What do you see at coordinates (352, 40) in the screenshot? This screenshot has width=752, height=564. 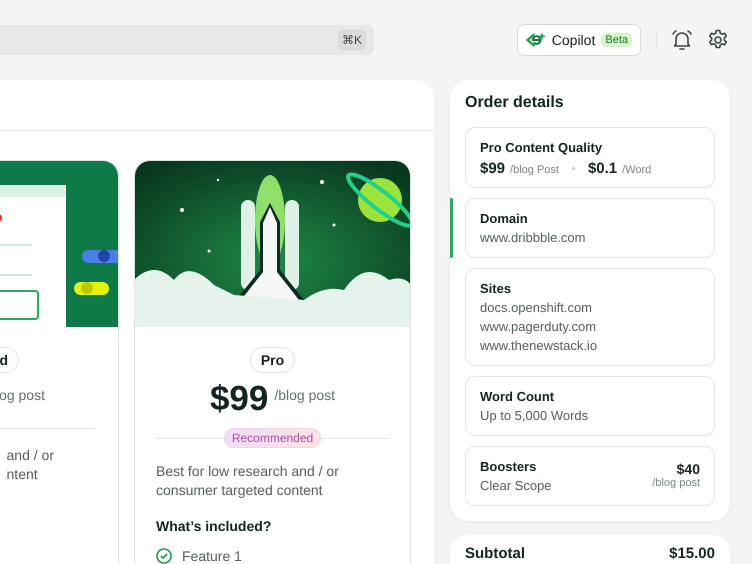 I see `shortcut-key: ⌘K` at bounding box center [352, 40].